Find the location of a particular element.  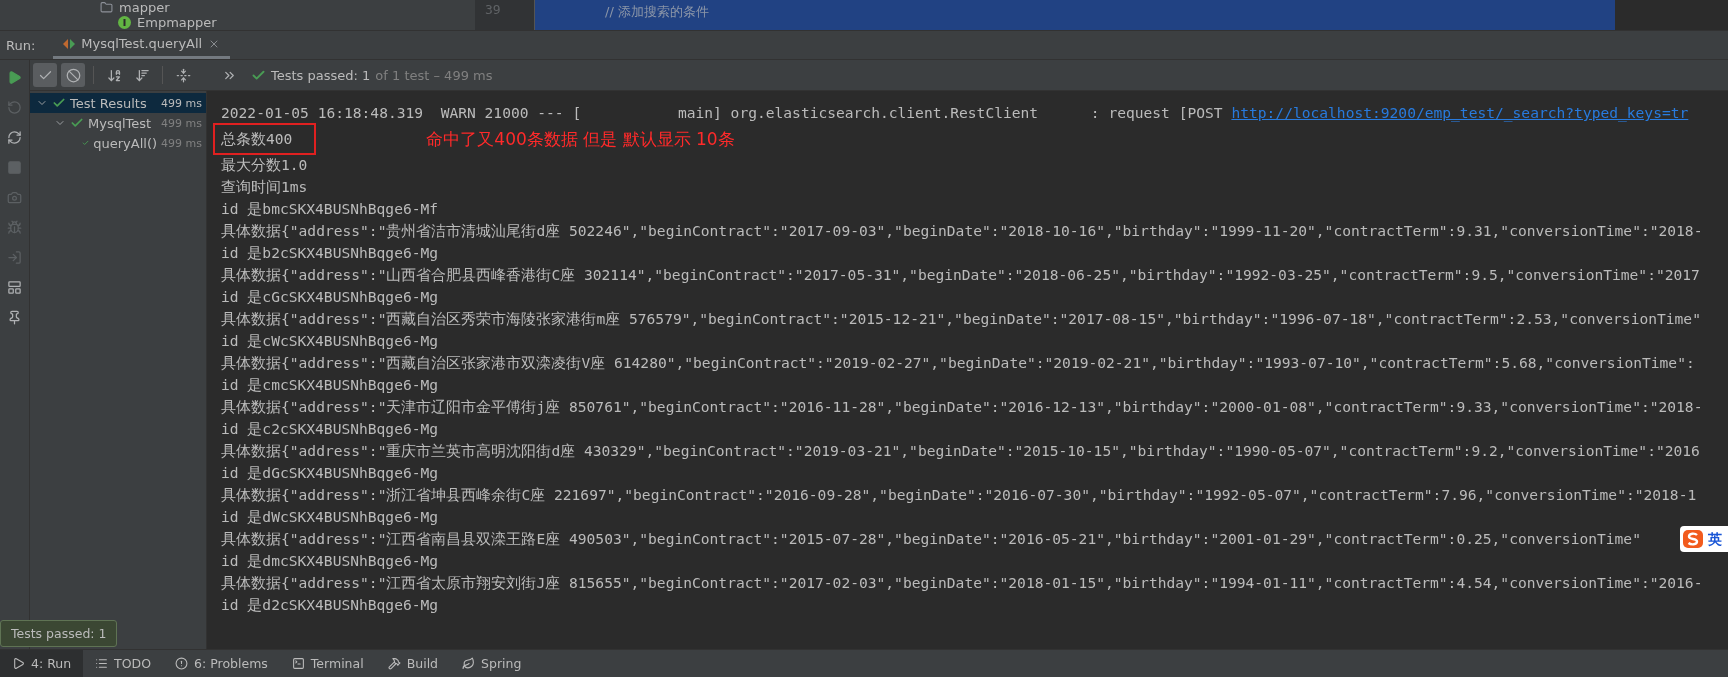

output-line: 具体数据{"address":"浙江省坤县西峰余街C座 221697","beginContract":"2016-09-28","beginDate":"2016-07-30","birthday":"1992-05-07","contractTerm":7.96,"conversionTime":"2018-1 is located at coordinates (959, 495).